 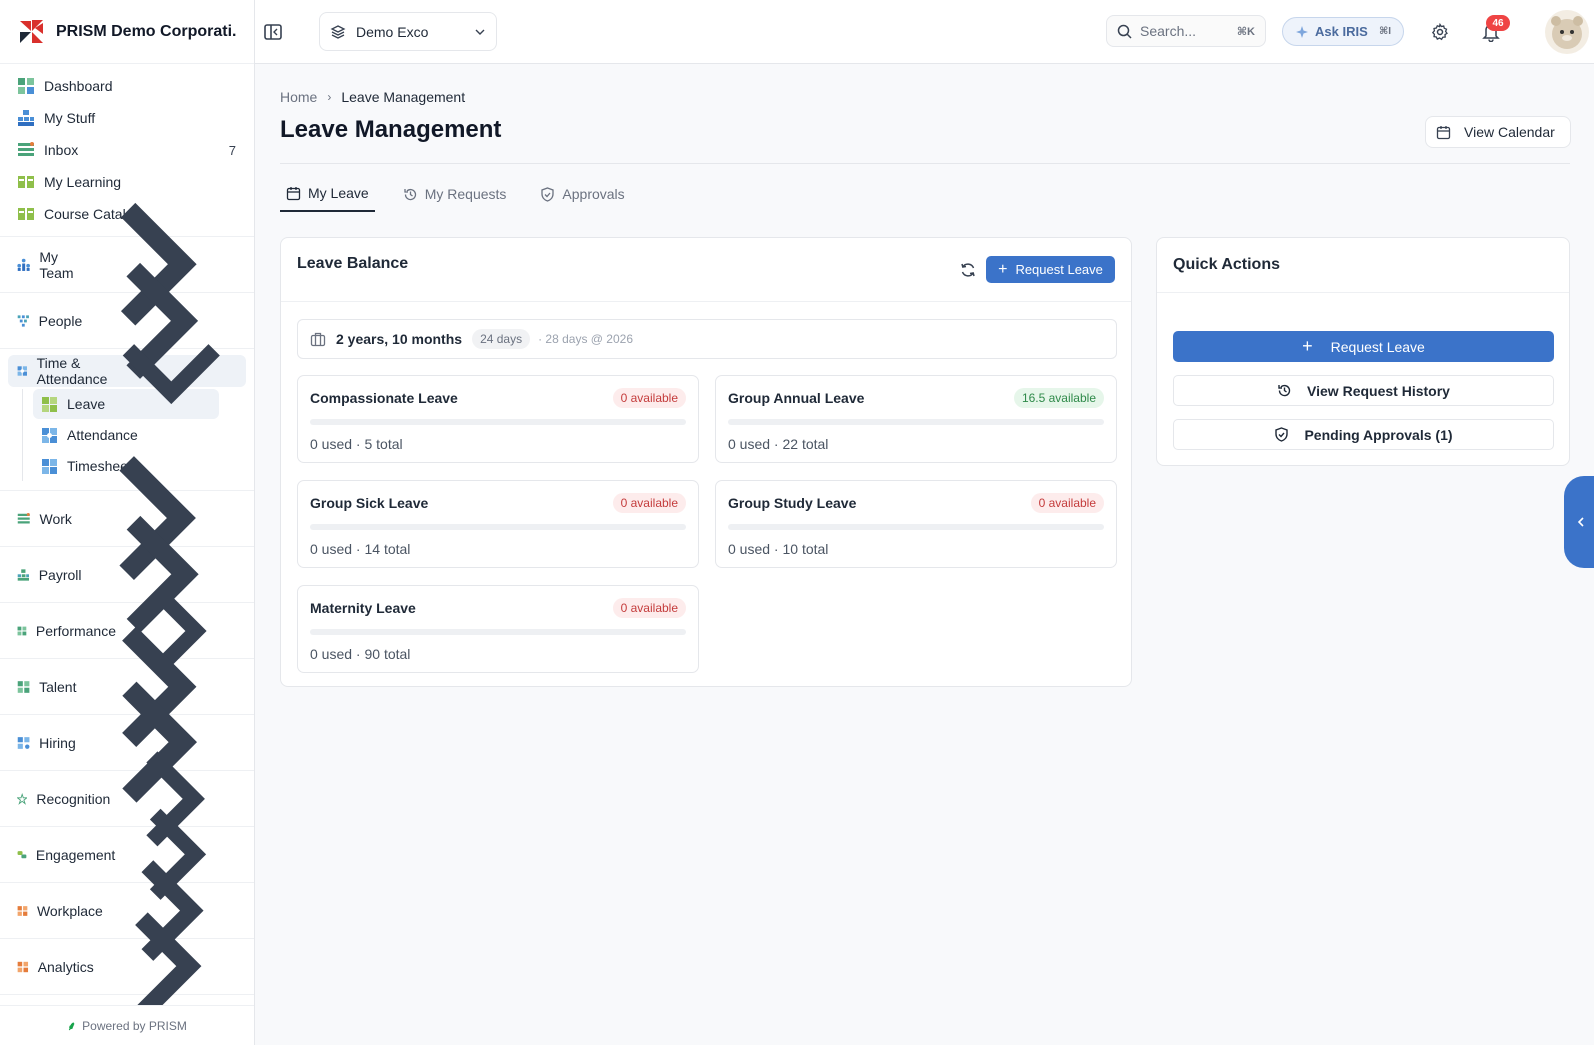 What do you see at coordinates (60, 574) in the screenshot?
I see `sidebar-item-label: Payroll` at bounding box center [60, 574].